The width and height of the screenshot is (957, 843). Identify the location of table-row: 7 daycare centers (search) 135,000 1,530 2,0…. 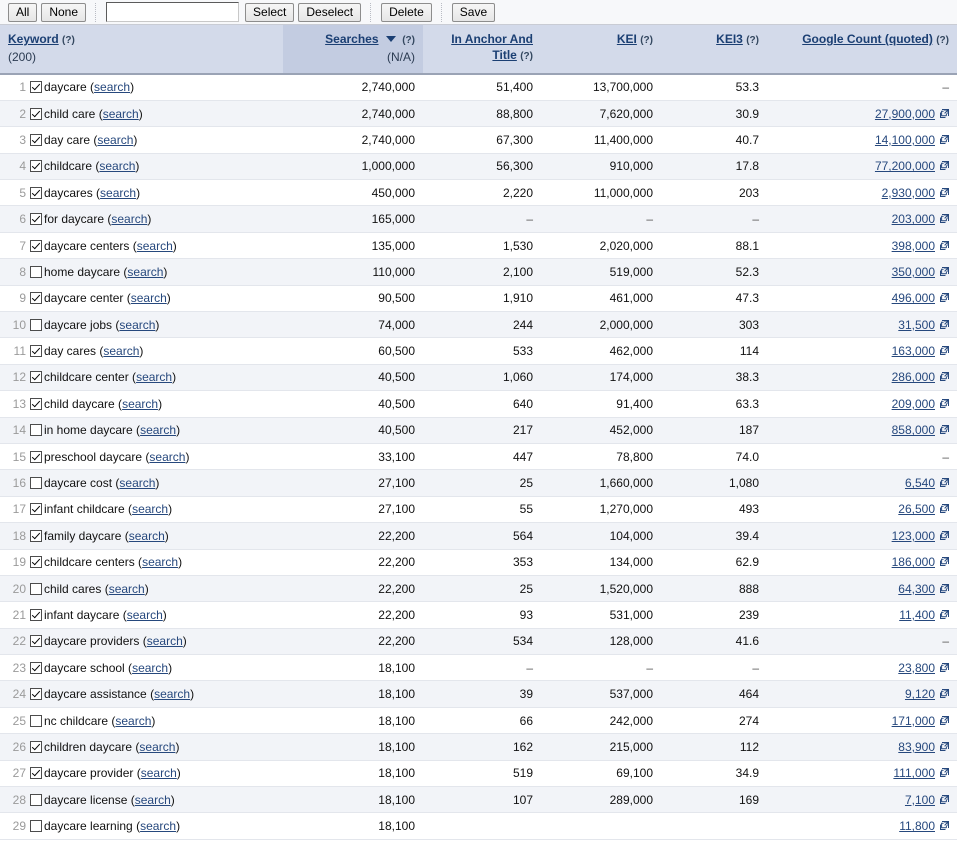
(478, 246).